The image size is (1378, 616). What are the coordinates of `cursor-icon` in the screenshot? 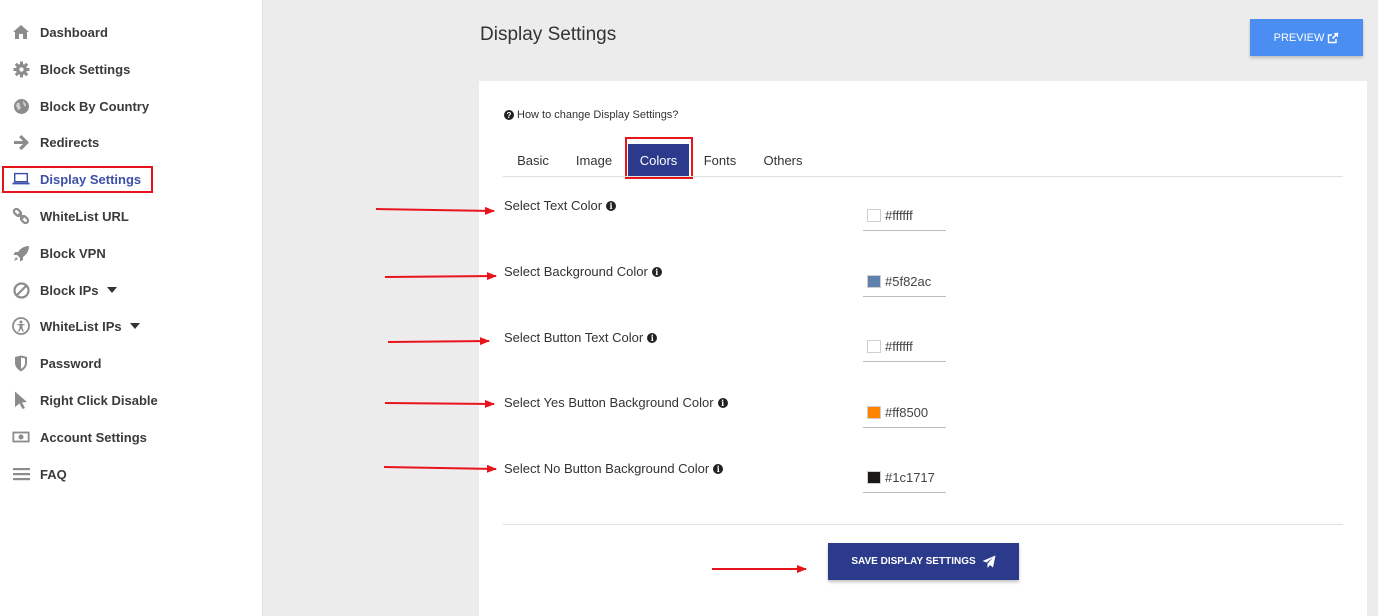 It's located at (21, 400).